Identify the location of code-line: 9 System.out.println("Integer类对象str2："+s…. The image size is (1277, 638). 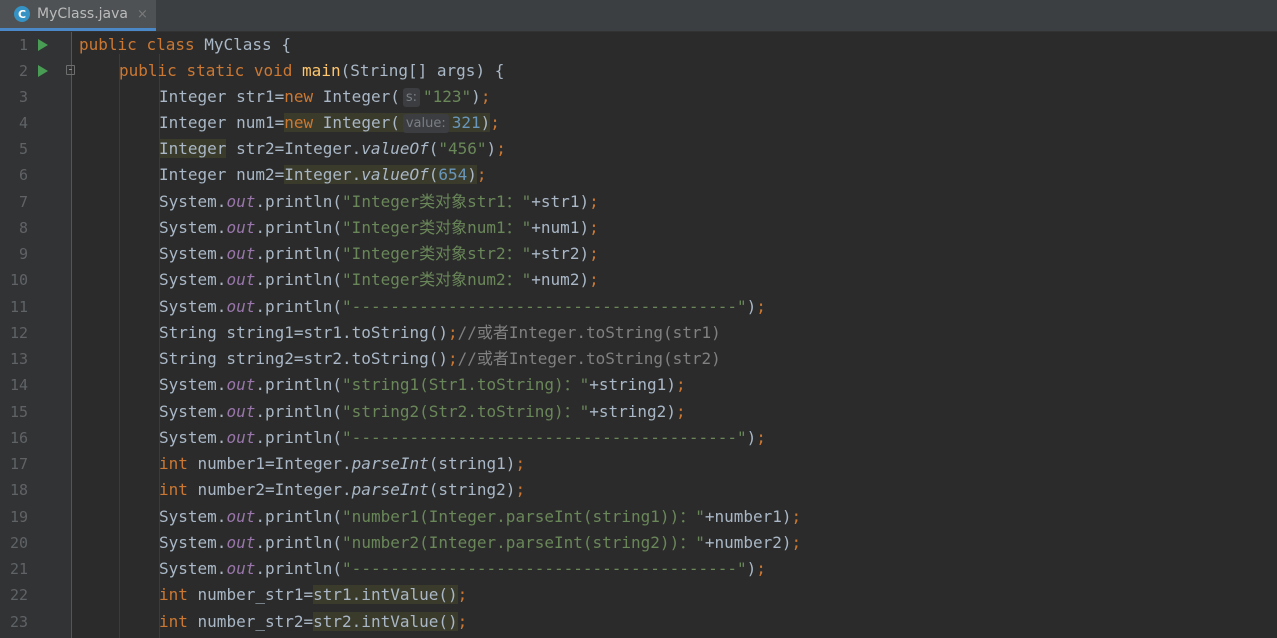
(638, 254).